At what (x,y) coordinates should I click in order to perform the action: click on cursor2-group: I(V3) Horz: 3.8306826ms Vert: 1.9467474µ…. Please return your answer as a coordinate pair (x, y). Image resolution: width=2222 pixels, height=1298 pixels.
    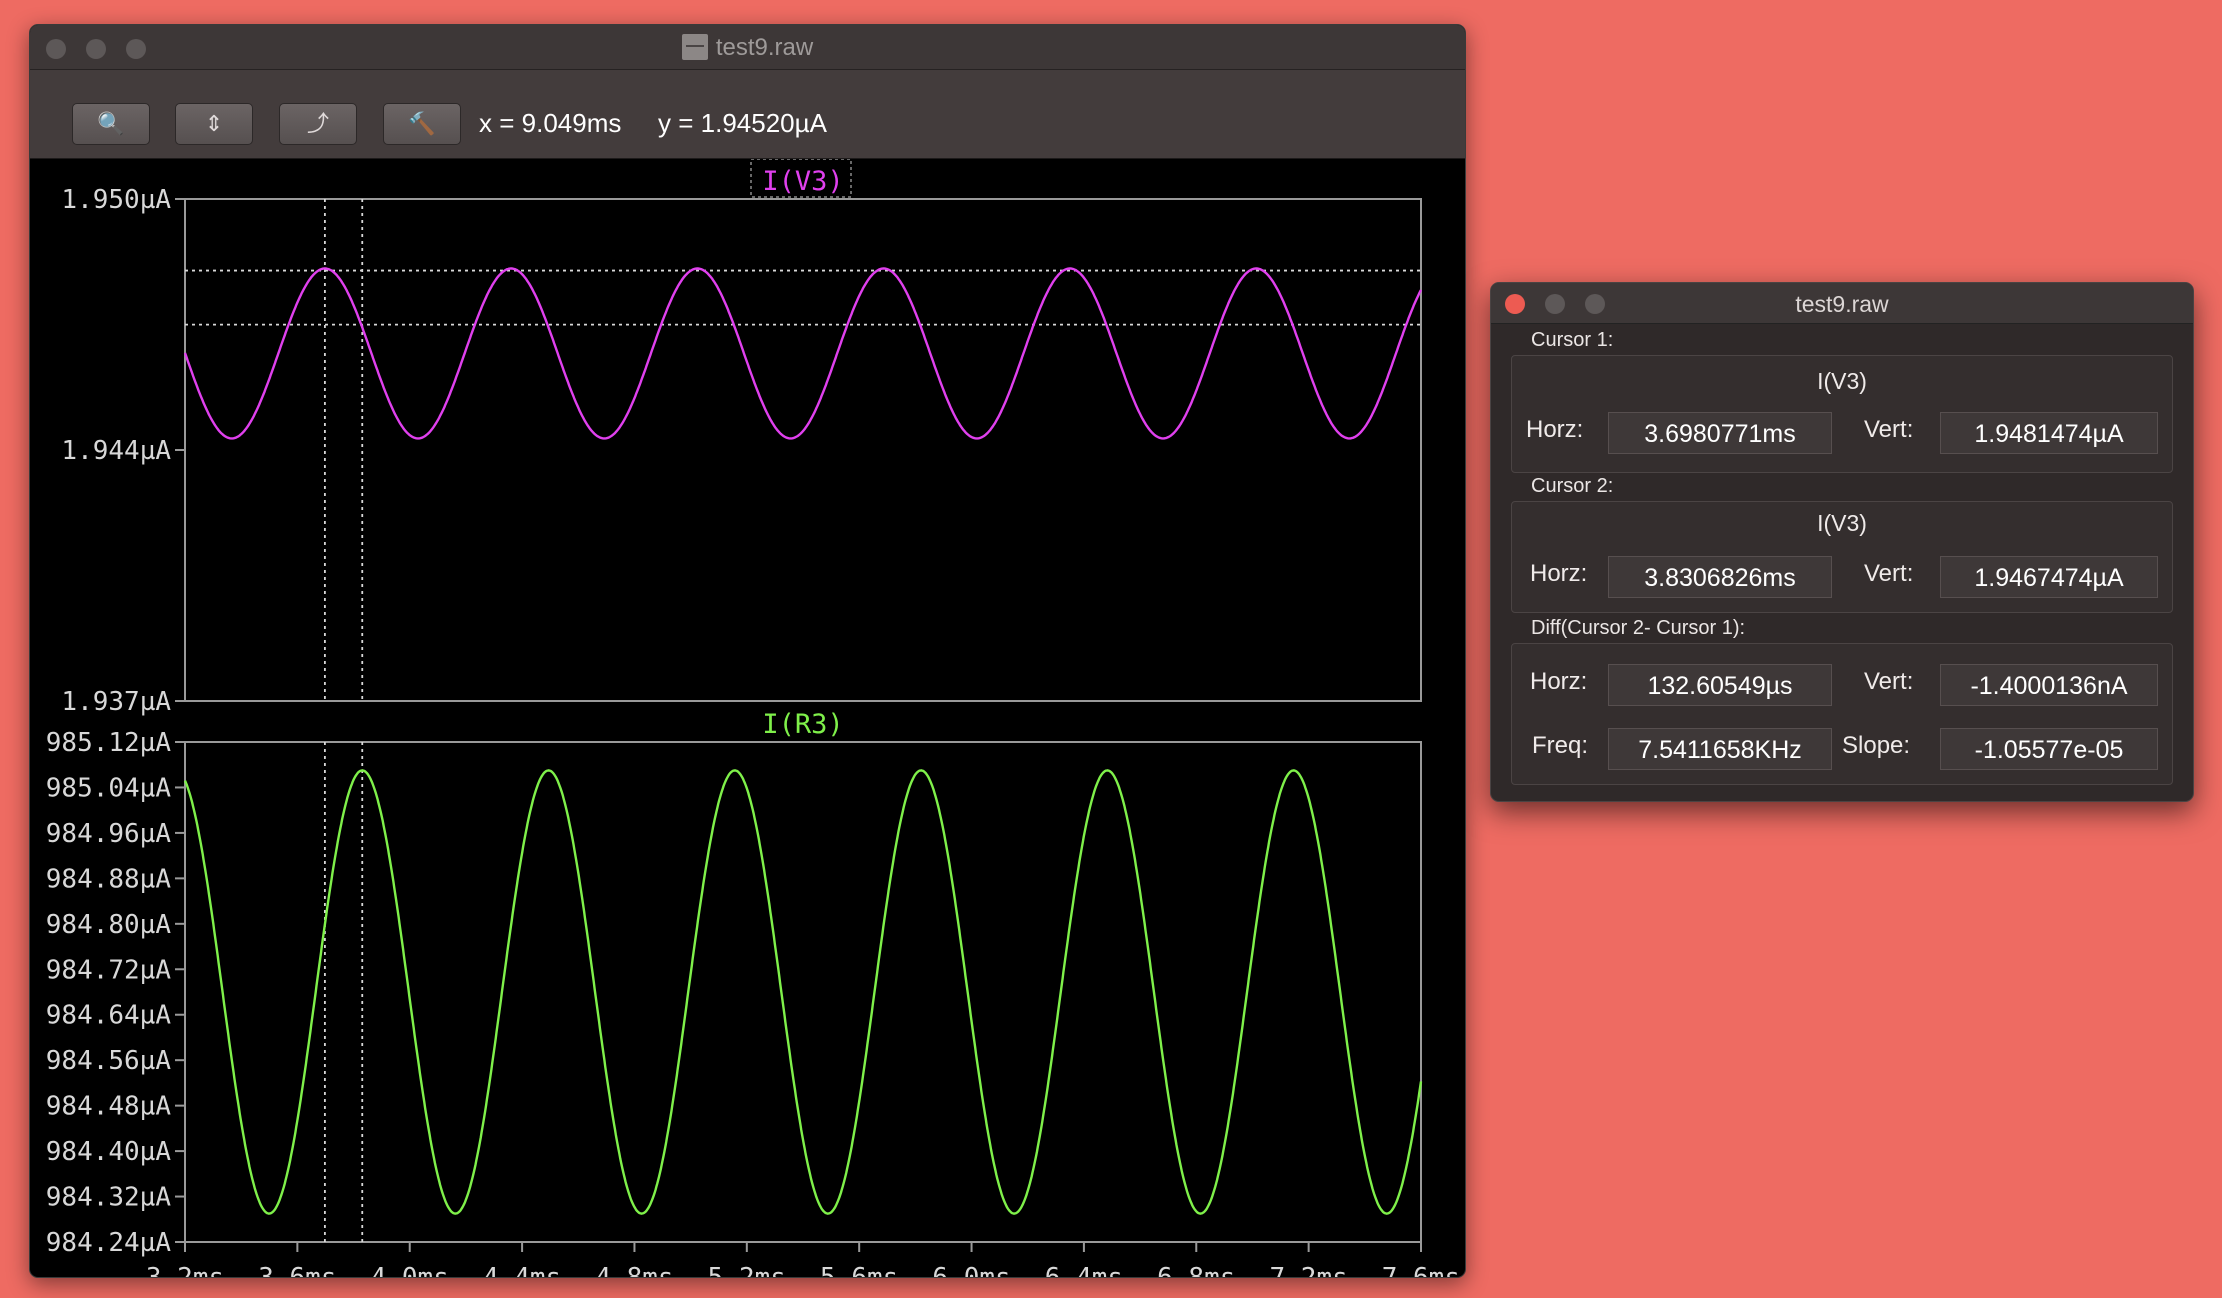
    Looking at the image, I should click on (1842, 557).